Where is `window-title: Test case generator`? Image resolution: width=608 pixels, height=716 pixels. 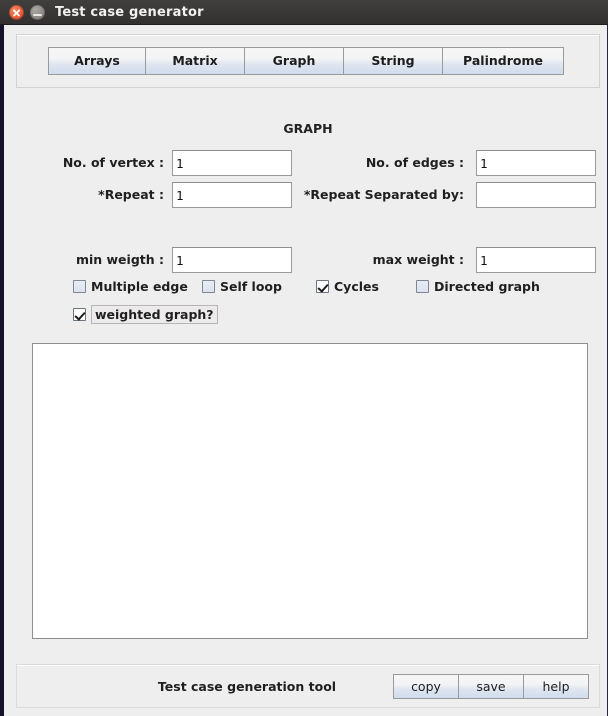 window-title: Test case generator is located at coordinates (129, 12).